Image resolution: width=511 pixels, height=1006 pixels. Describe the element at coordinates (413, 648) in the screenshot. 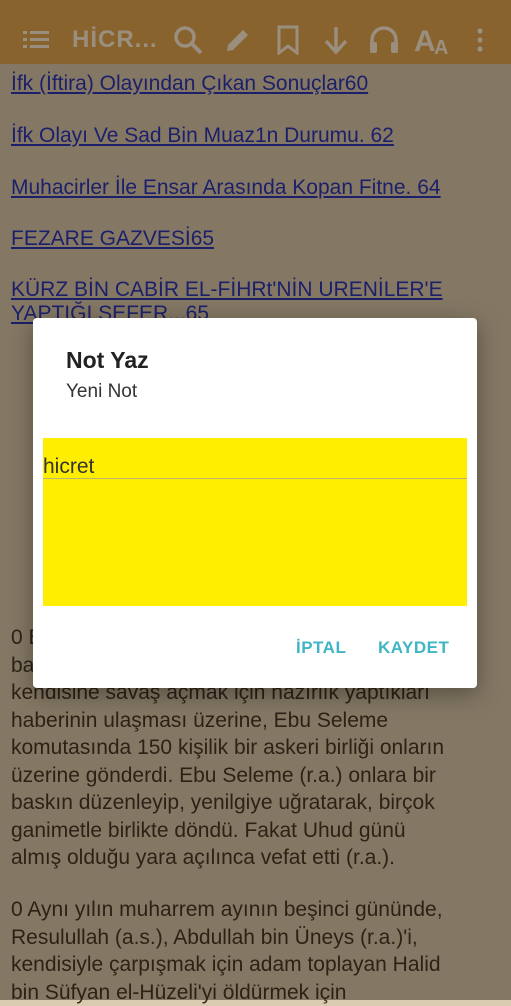

I see `save-button: KAYDET` at that location.